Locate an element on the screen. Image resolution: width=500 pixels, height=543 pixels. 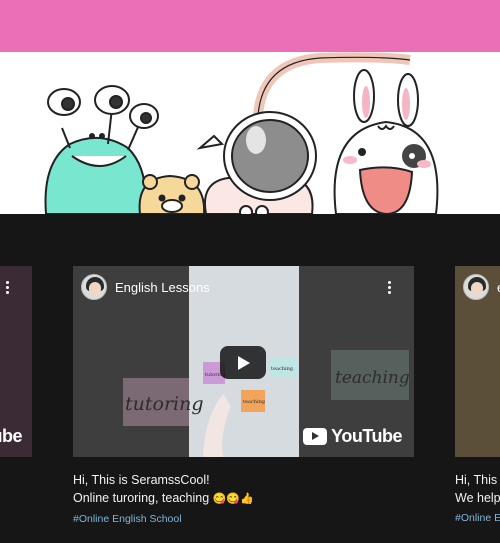
video-header: English Lessons is located at coordinates (145, 287).